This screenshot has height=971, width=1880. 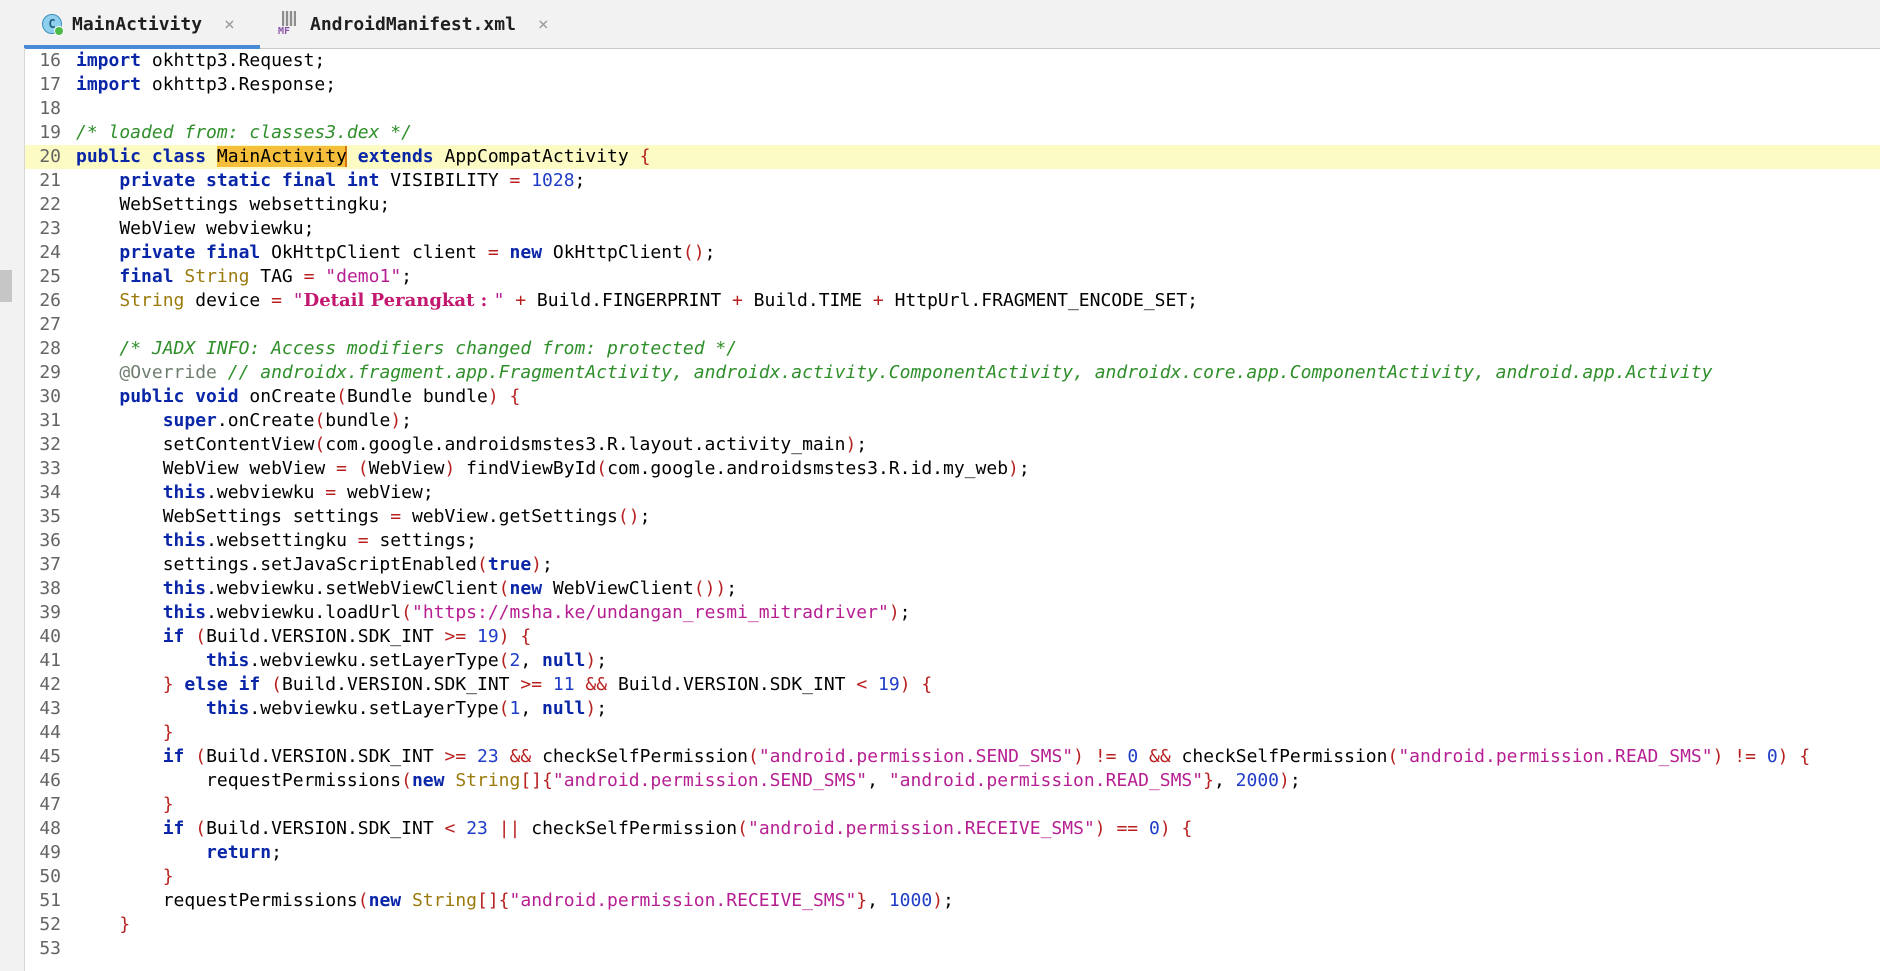 What do you see at coordinates (358, 420) in the screenshot?
I see `code-token: bundle` at bounding box center [358, 420].